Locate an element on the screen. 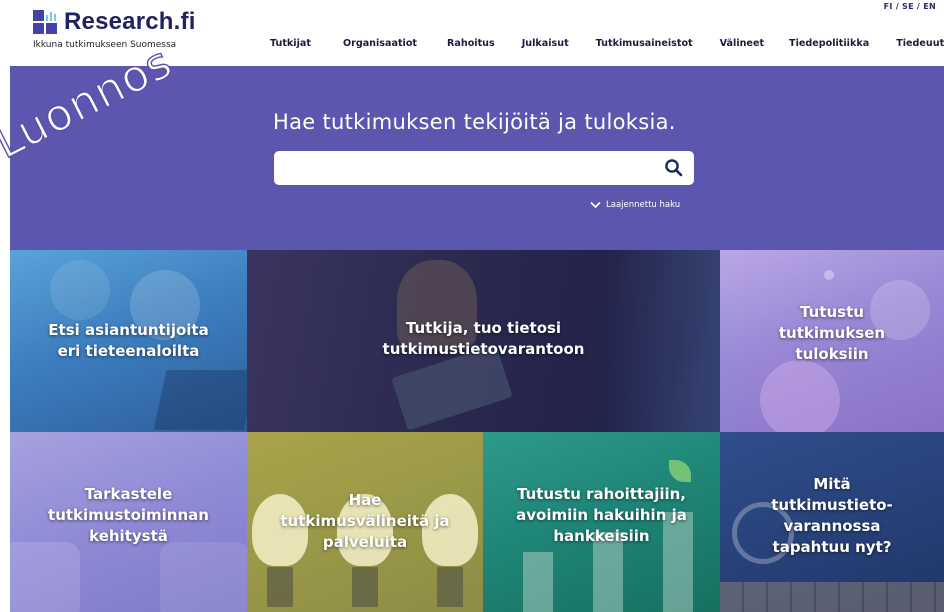 This screenshot has height=612, width=944. tile-line: tapahtuu nyt? is located at coordinates (832, 547).